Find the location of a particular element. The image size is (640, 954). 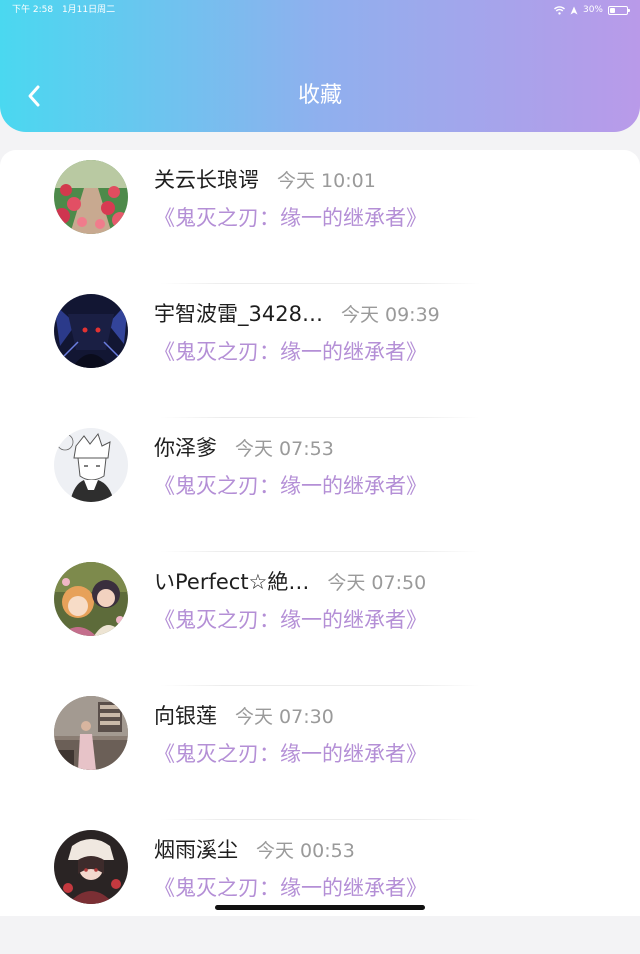

flower-path-avatar is located at coordinates (91, 197).